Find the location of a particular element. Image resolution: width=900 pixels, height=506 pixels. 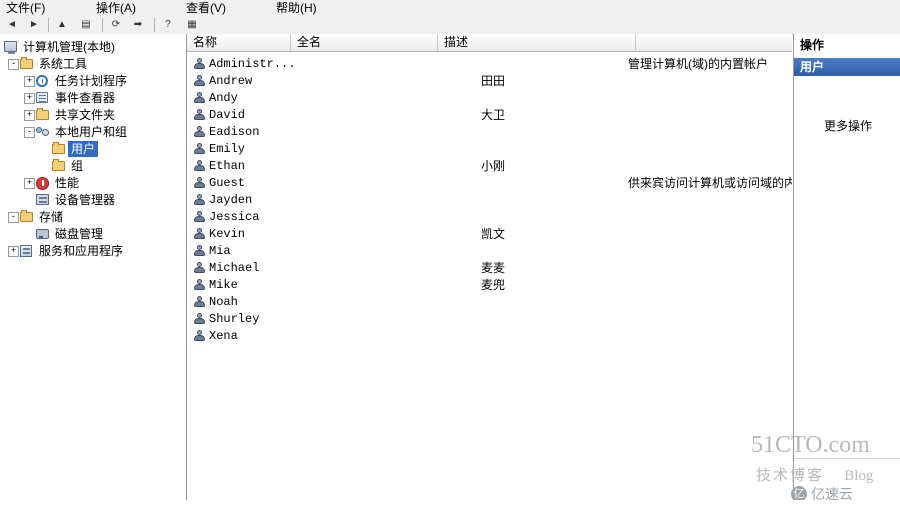

show-hide-tree-button: ▤ is located at coordinates (86, 25).